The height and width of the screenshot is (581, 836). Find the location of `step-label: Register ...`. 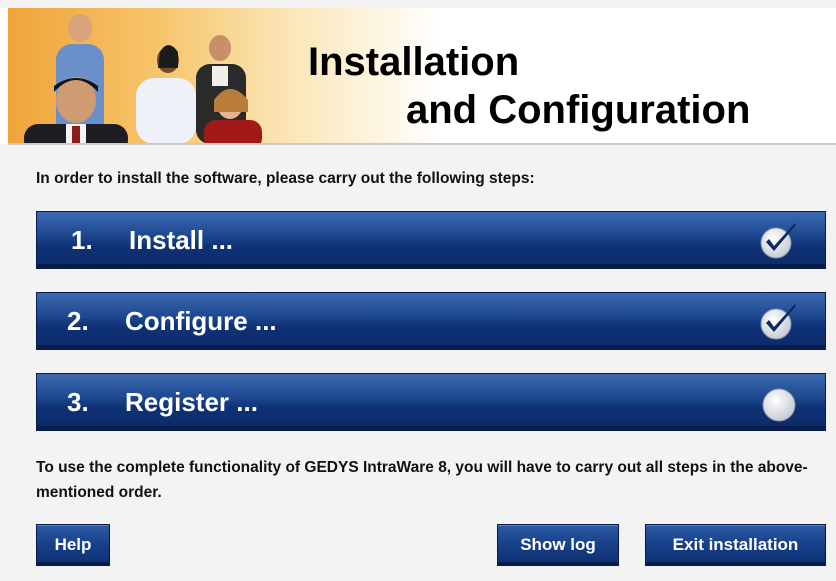

step-label: Register ... is located at coordinates (191, 402).